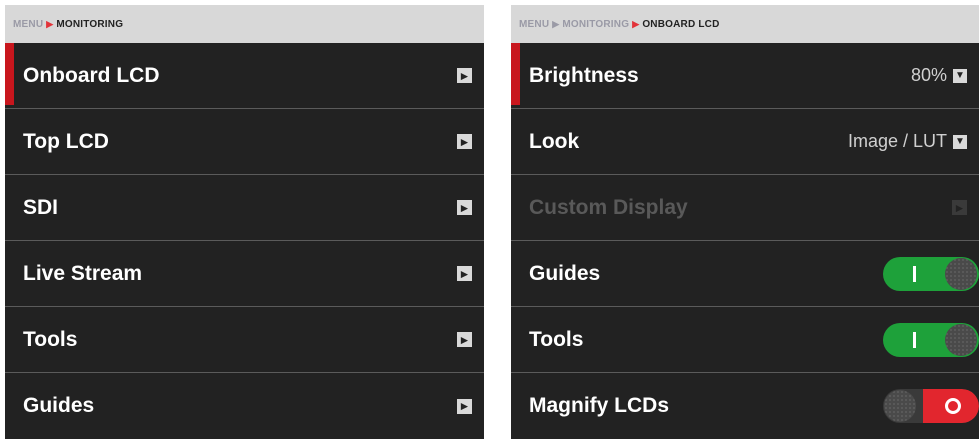 This screenshot has height=439, width=979. Describe the element at coordinates (931, 273) in the screenshot. I see `guides-toggle` at that location.